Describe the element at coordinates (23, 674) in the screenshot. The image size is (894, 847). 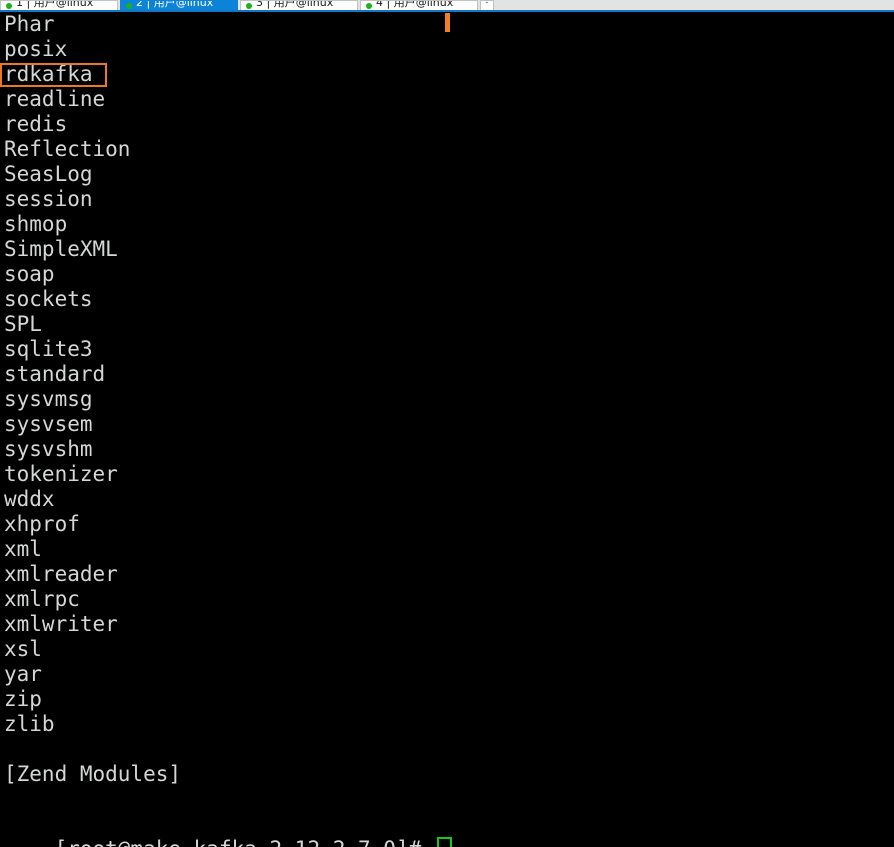
I see `terminal-line-text: yar` at that location.